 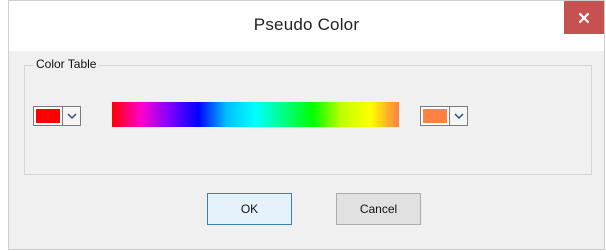 I want to click on end-color-swatch-box, so click(x=435, y=116).